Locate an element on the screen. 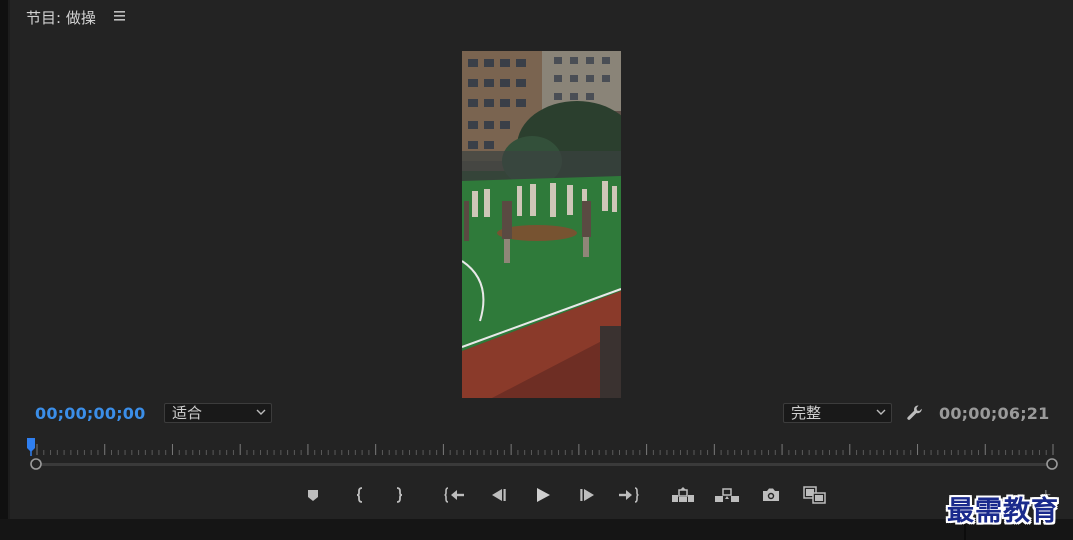  zoom-level-value: 适合 is located at coordinates (187, 413).